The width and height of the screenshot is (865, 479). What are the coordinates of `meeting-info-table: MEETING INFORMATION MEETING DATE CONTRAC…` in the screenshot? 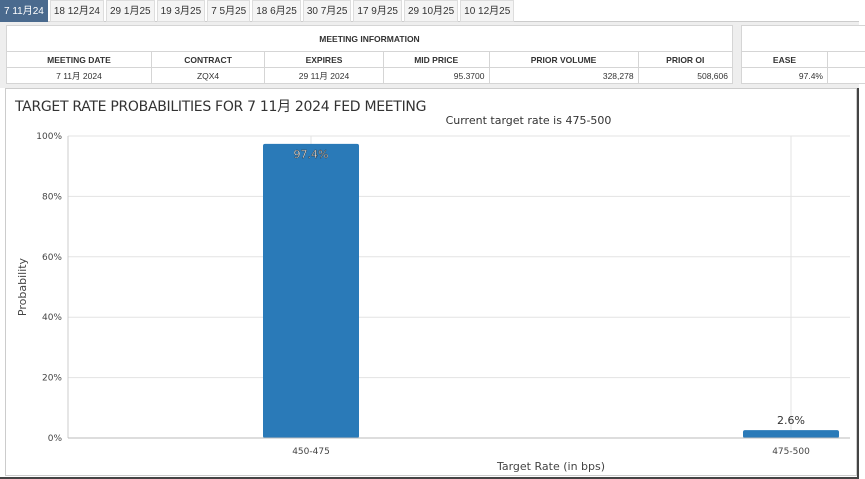 It's located at (370, 54).